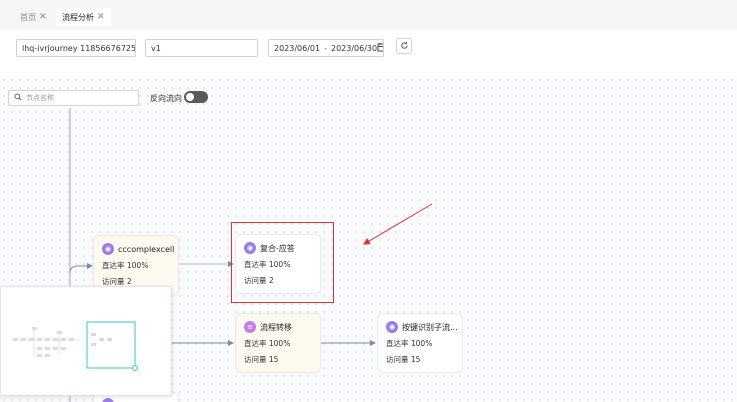 The image size is (737, 402). What do you see at coordinates (28, 17) in the screenshot?
I see `tab-home-label: 首页` at bounding box center [28, 17].